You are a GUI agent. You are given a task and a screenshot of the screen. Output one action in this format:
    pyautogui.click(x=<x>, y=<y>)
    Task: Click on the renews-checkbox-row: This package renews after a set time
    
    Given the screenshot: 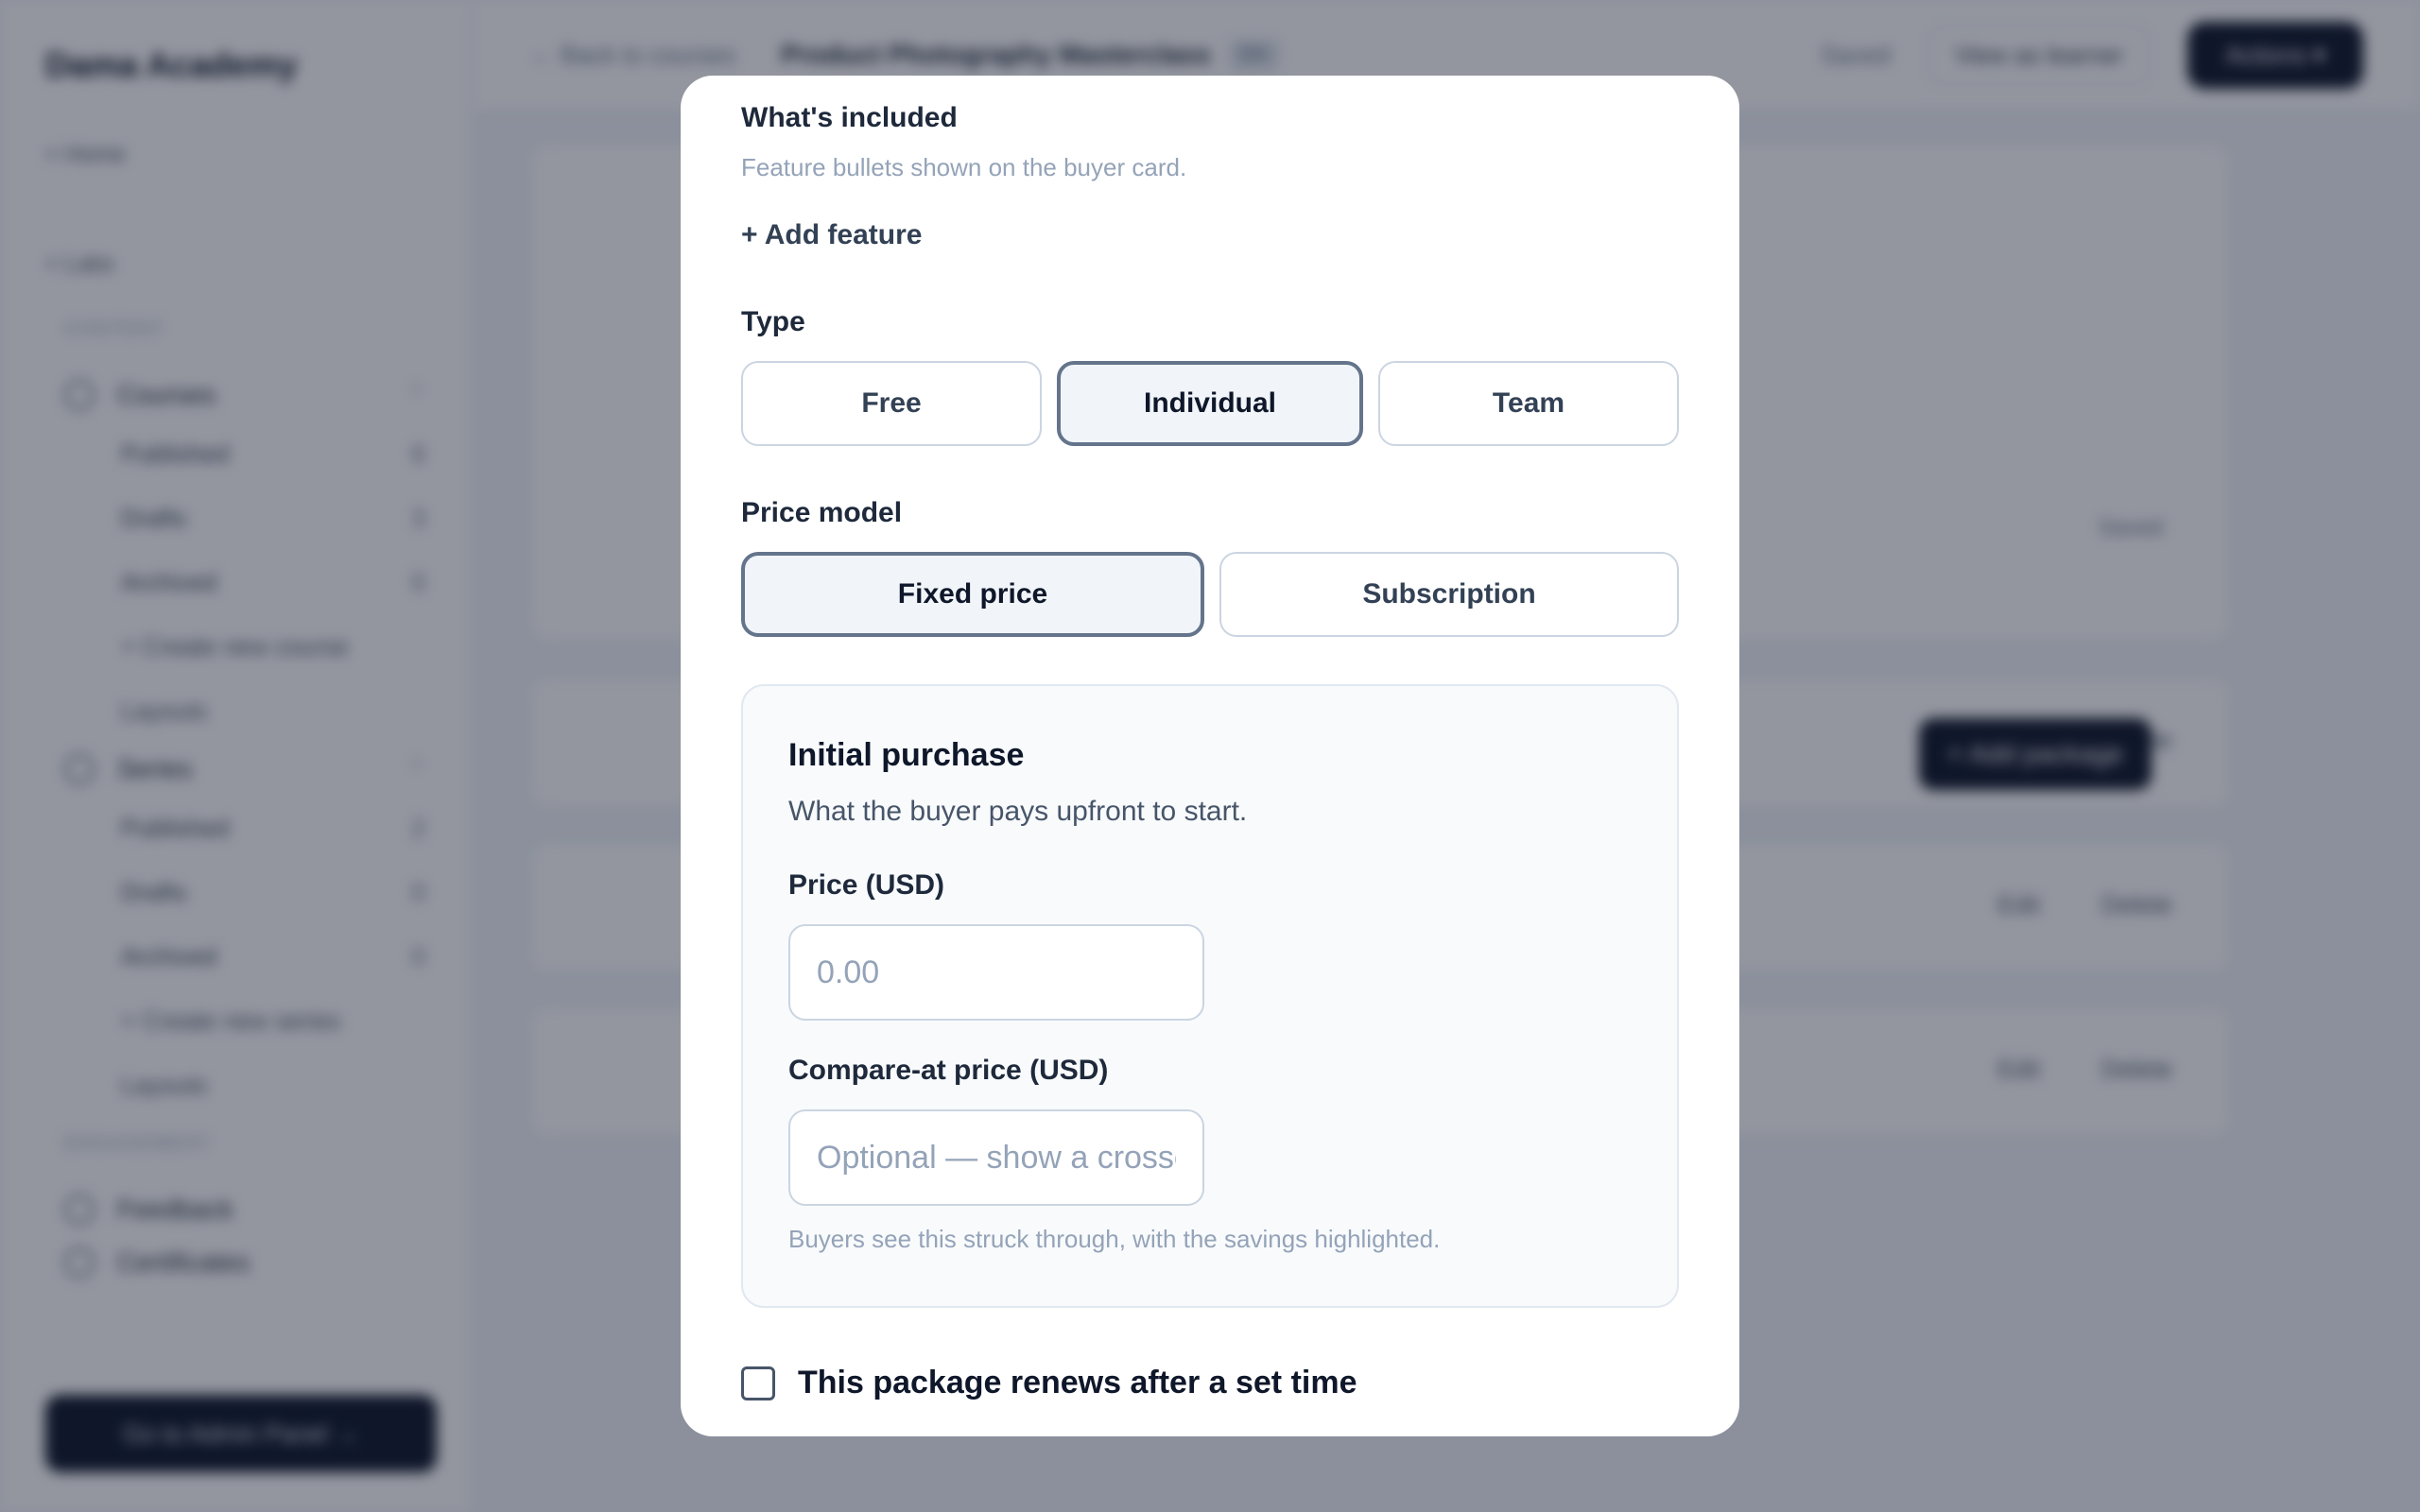 What is the action you would take?
    pyautogui.click(x=1049, y=1383)
    